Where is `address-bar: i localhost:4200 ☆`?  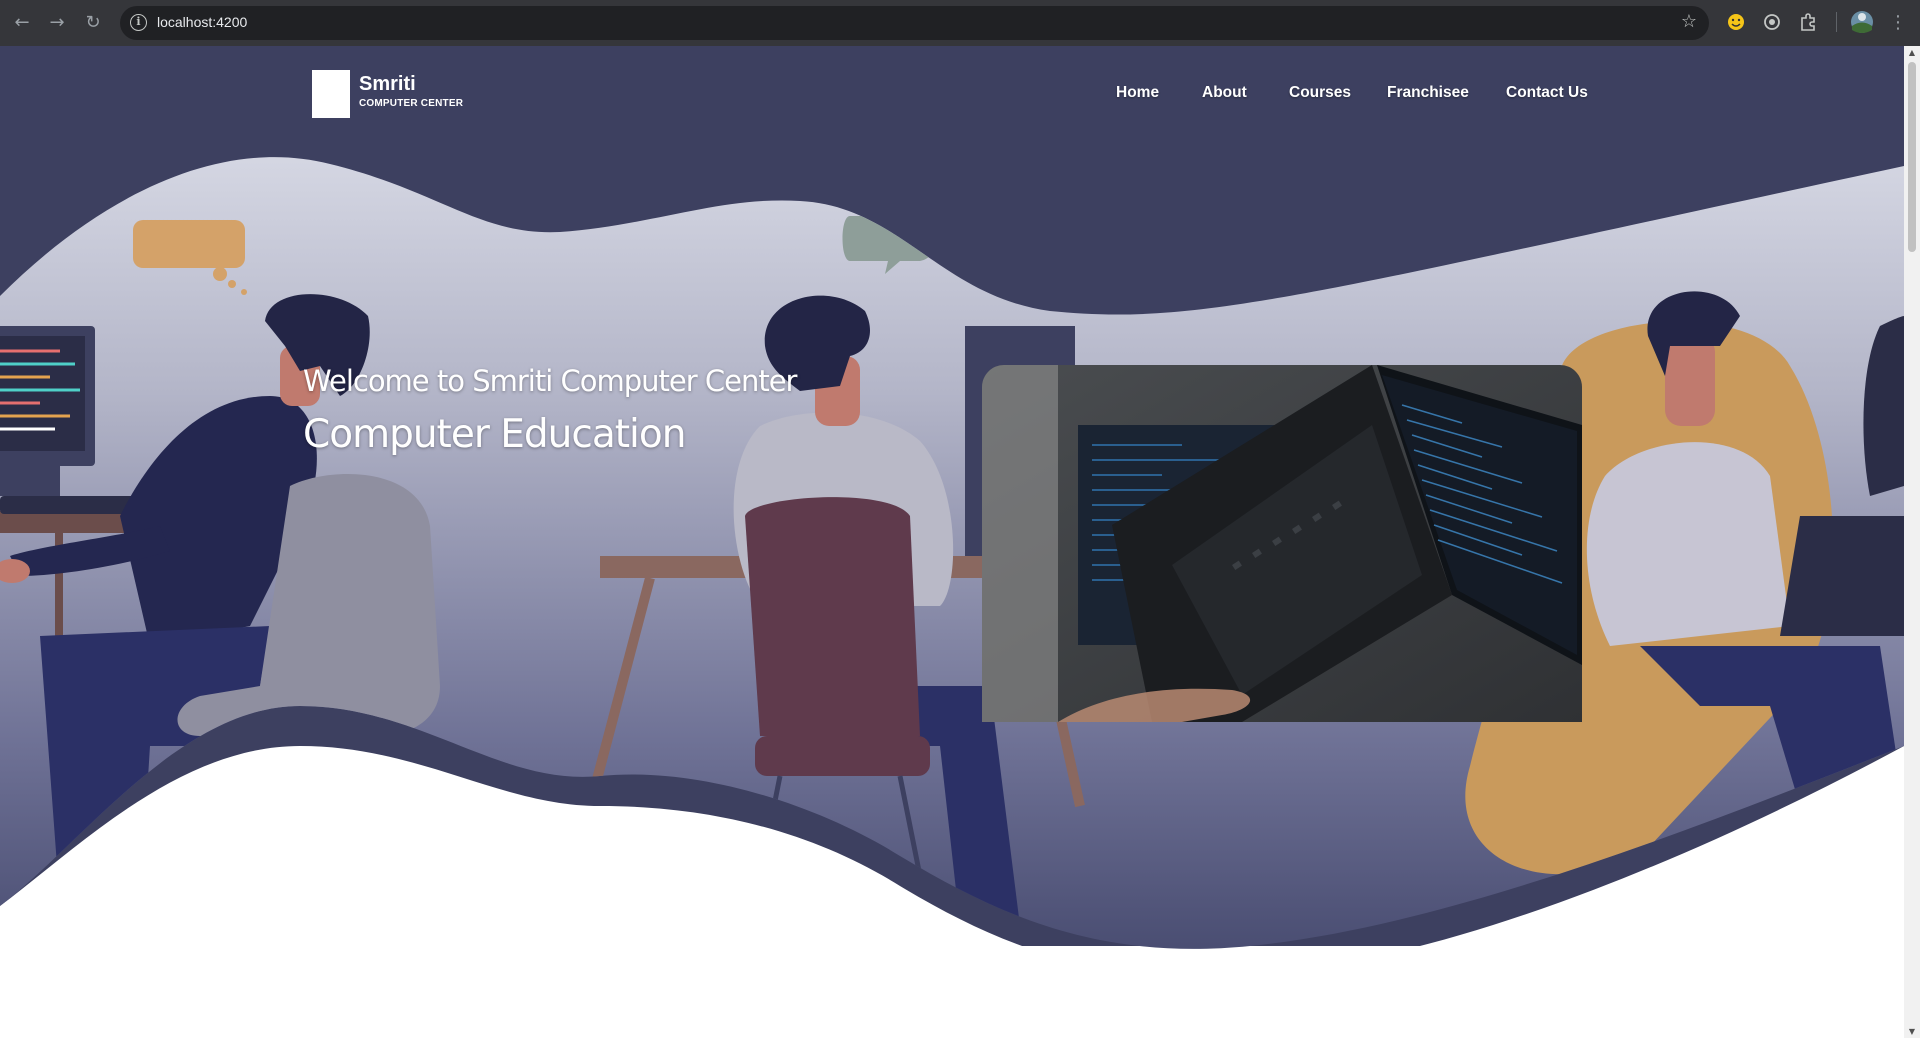 address-bar: i localhost:4200 ☆ is located at coordinates (914, 23).